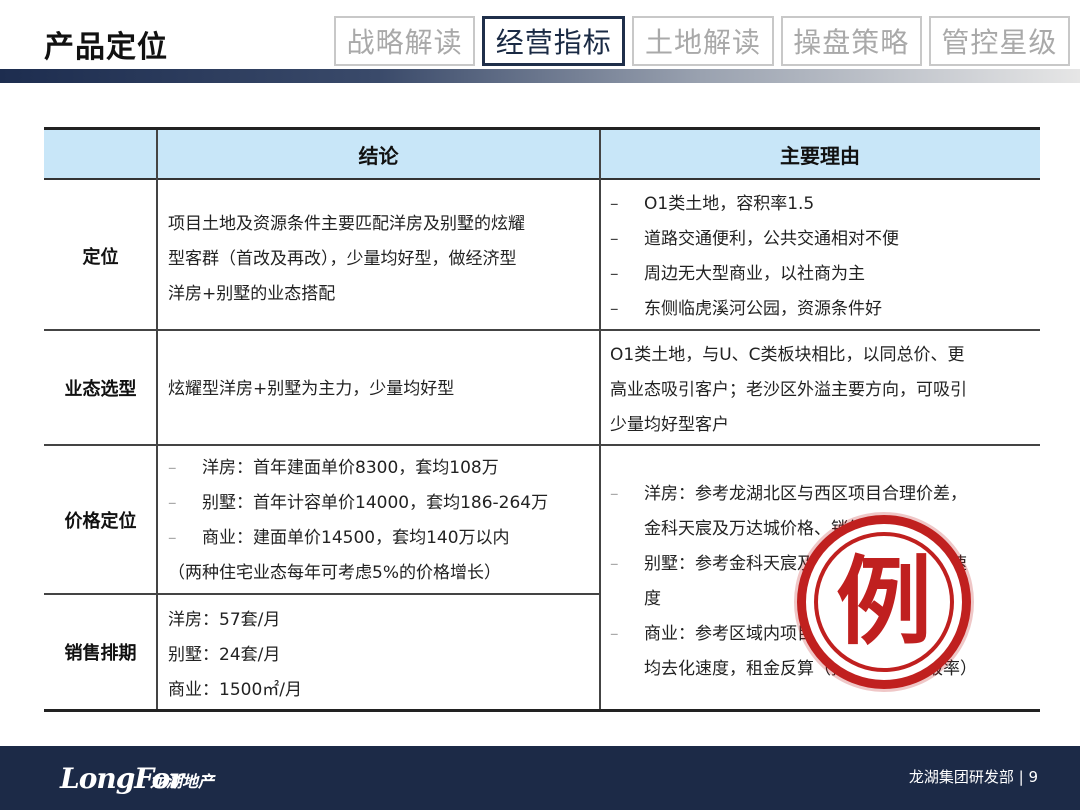  What do you see at coordinates (787, 355) in the screenshot?
I see `format-reasons-line: O1类土地，与U、C类板块相比，以同总价、更` at bounding box center [787, 355].